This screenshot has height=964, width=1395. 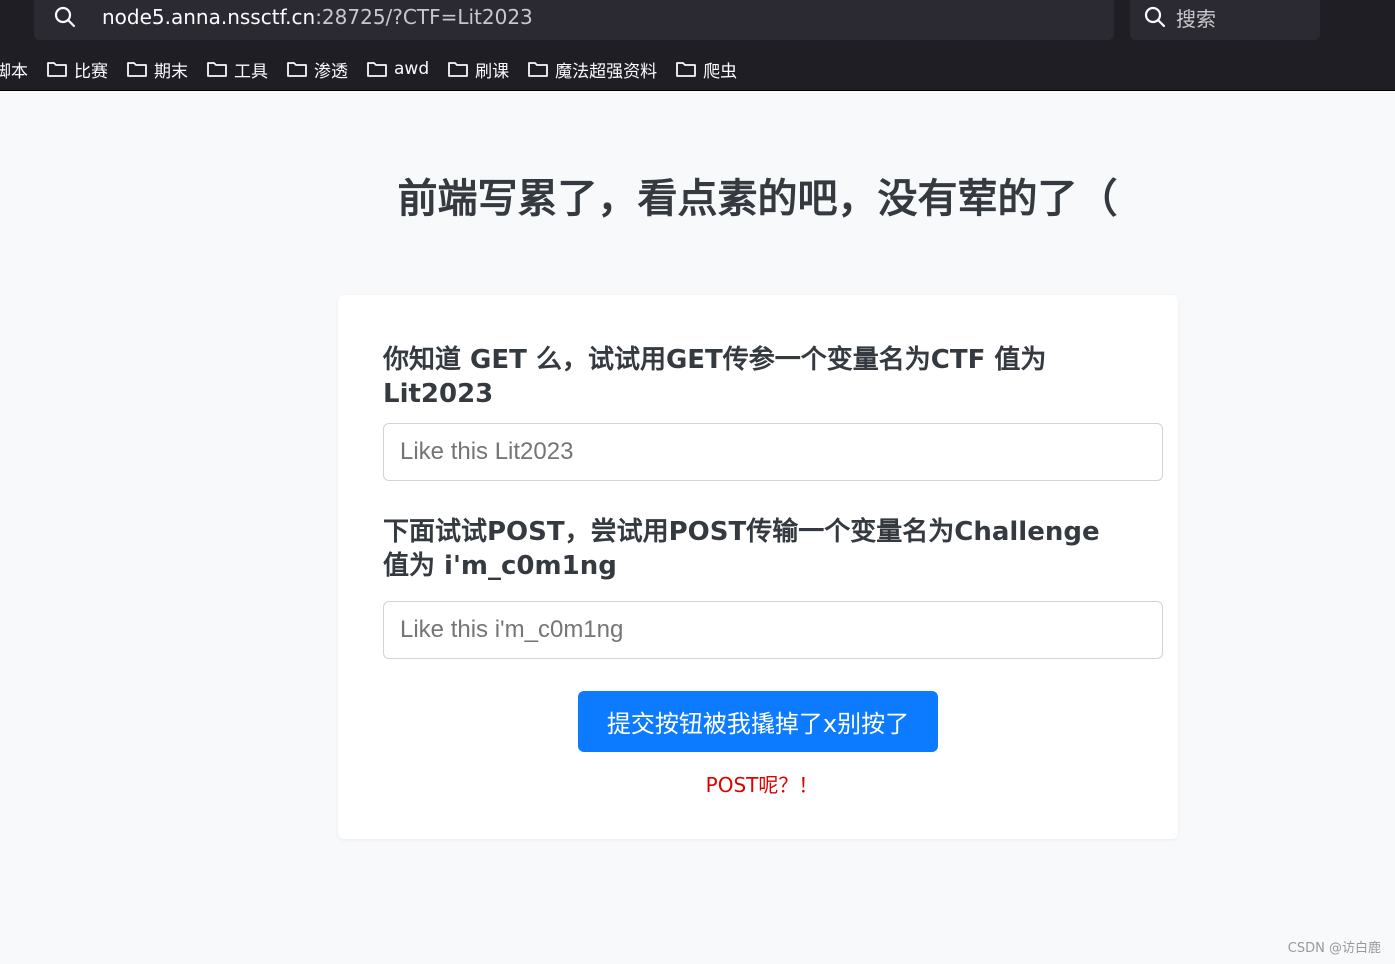 I want to click on challenge-input, so click(x=773, y=630).